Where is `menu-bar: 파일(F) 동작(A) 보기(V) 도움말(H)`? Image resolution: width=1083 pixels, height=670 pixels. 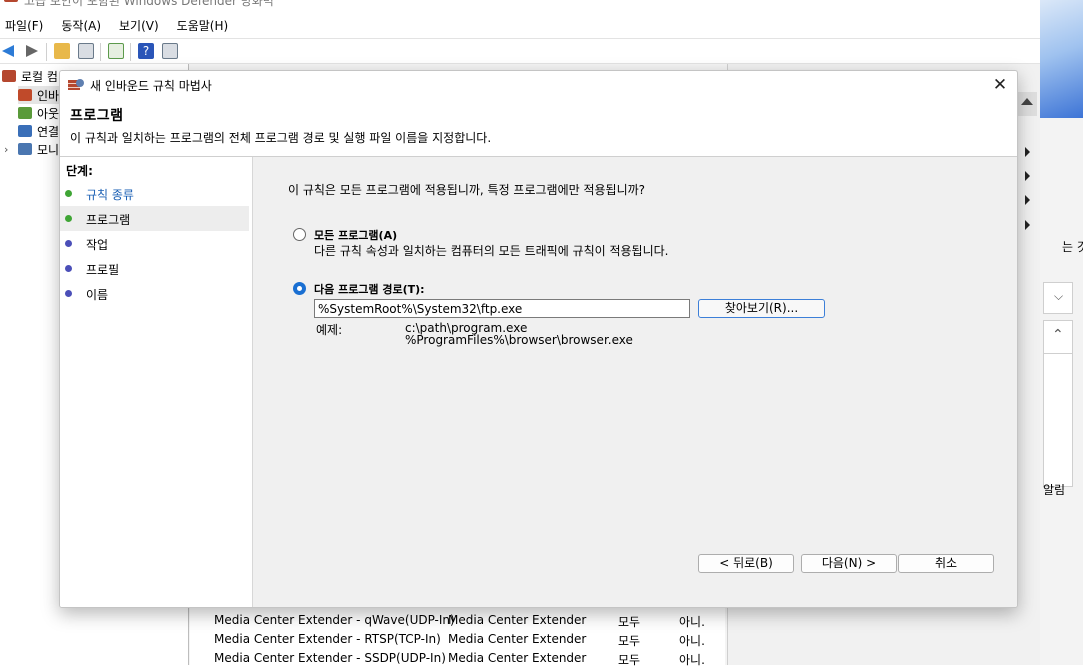
menu-bar: 파일(F) 동작(A) 보기(V) 도움말(H) is located at coordinates (520, 25).